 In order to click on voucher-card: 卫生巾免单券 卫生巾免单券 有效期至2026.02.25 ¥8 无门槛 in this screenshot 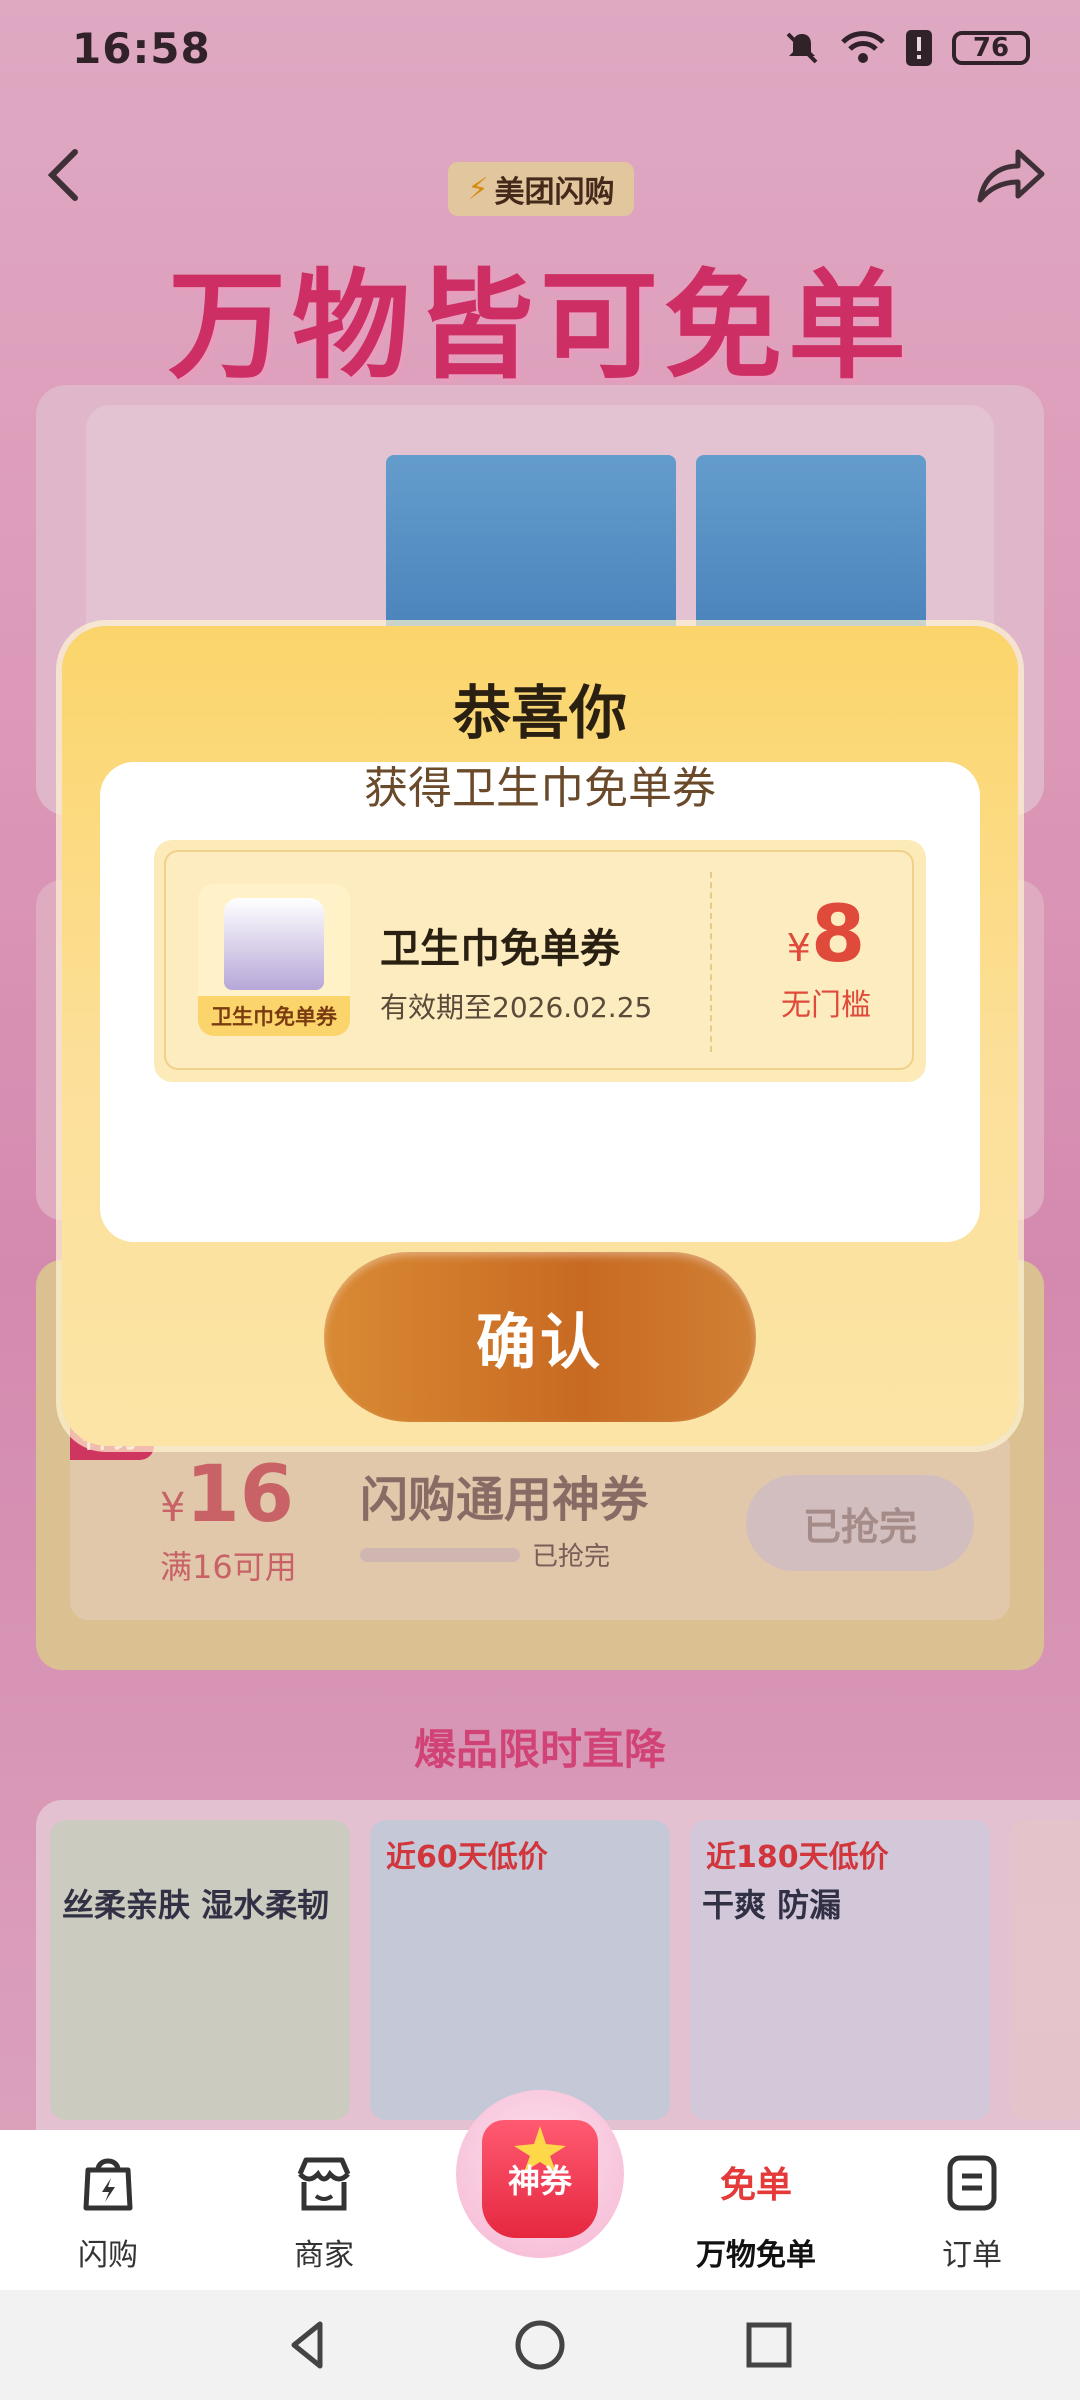, I will do `click(540, 961)`.